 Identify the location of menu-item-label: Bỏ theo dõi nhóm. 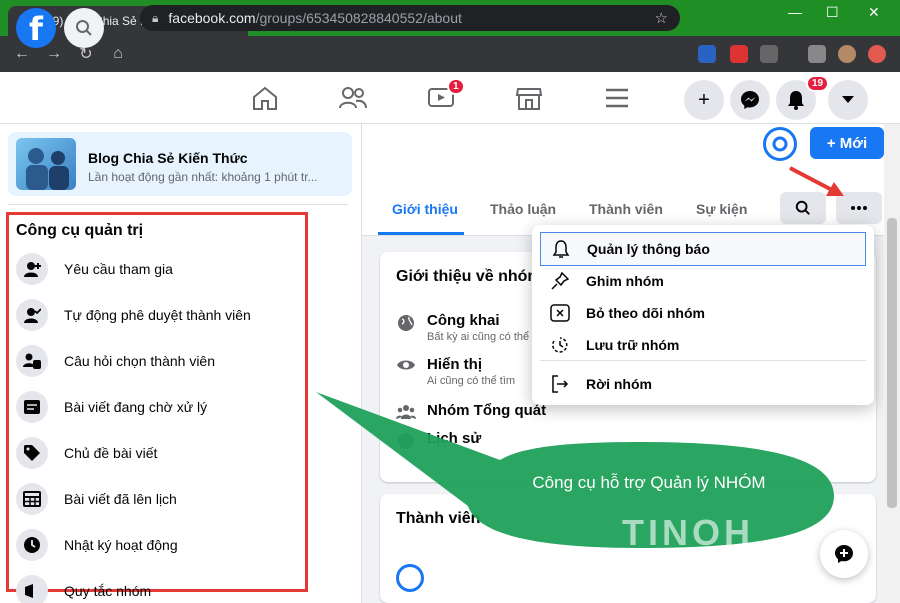
(645, 313).